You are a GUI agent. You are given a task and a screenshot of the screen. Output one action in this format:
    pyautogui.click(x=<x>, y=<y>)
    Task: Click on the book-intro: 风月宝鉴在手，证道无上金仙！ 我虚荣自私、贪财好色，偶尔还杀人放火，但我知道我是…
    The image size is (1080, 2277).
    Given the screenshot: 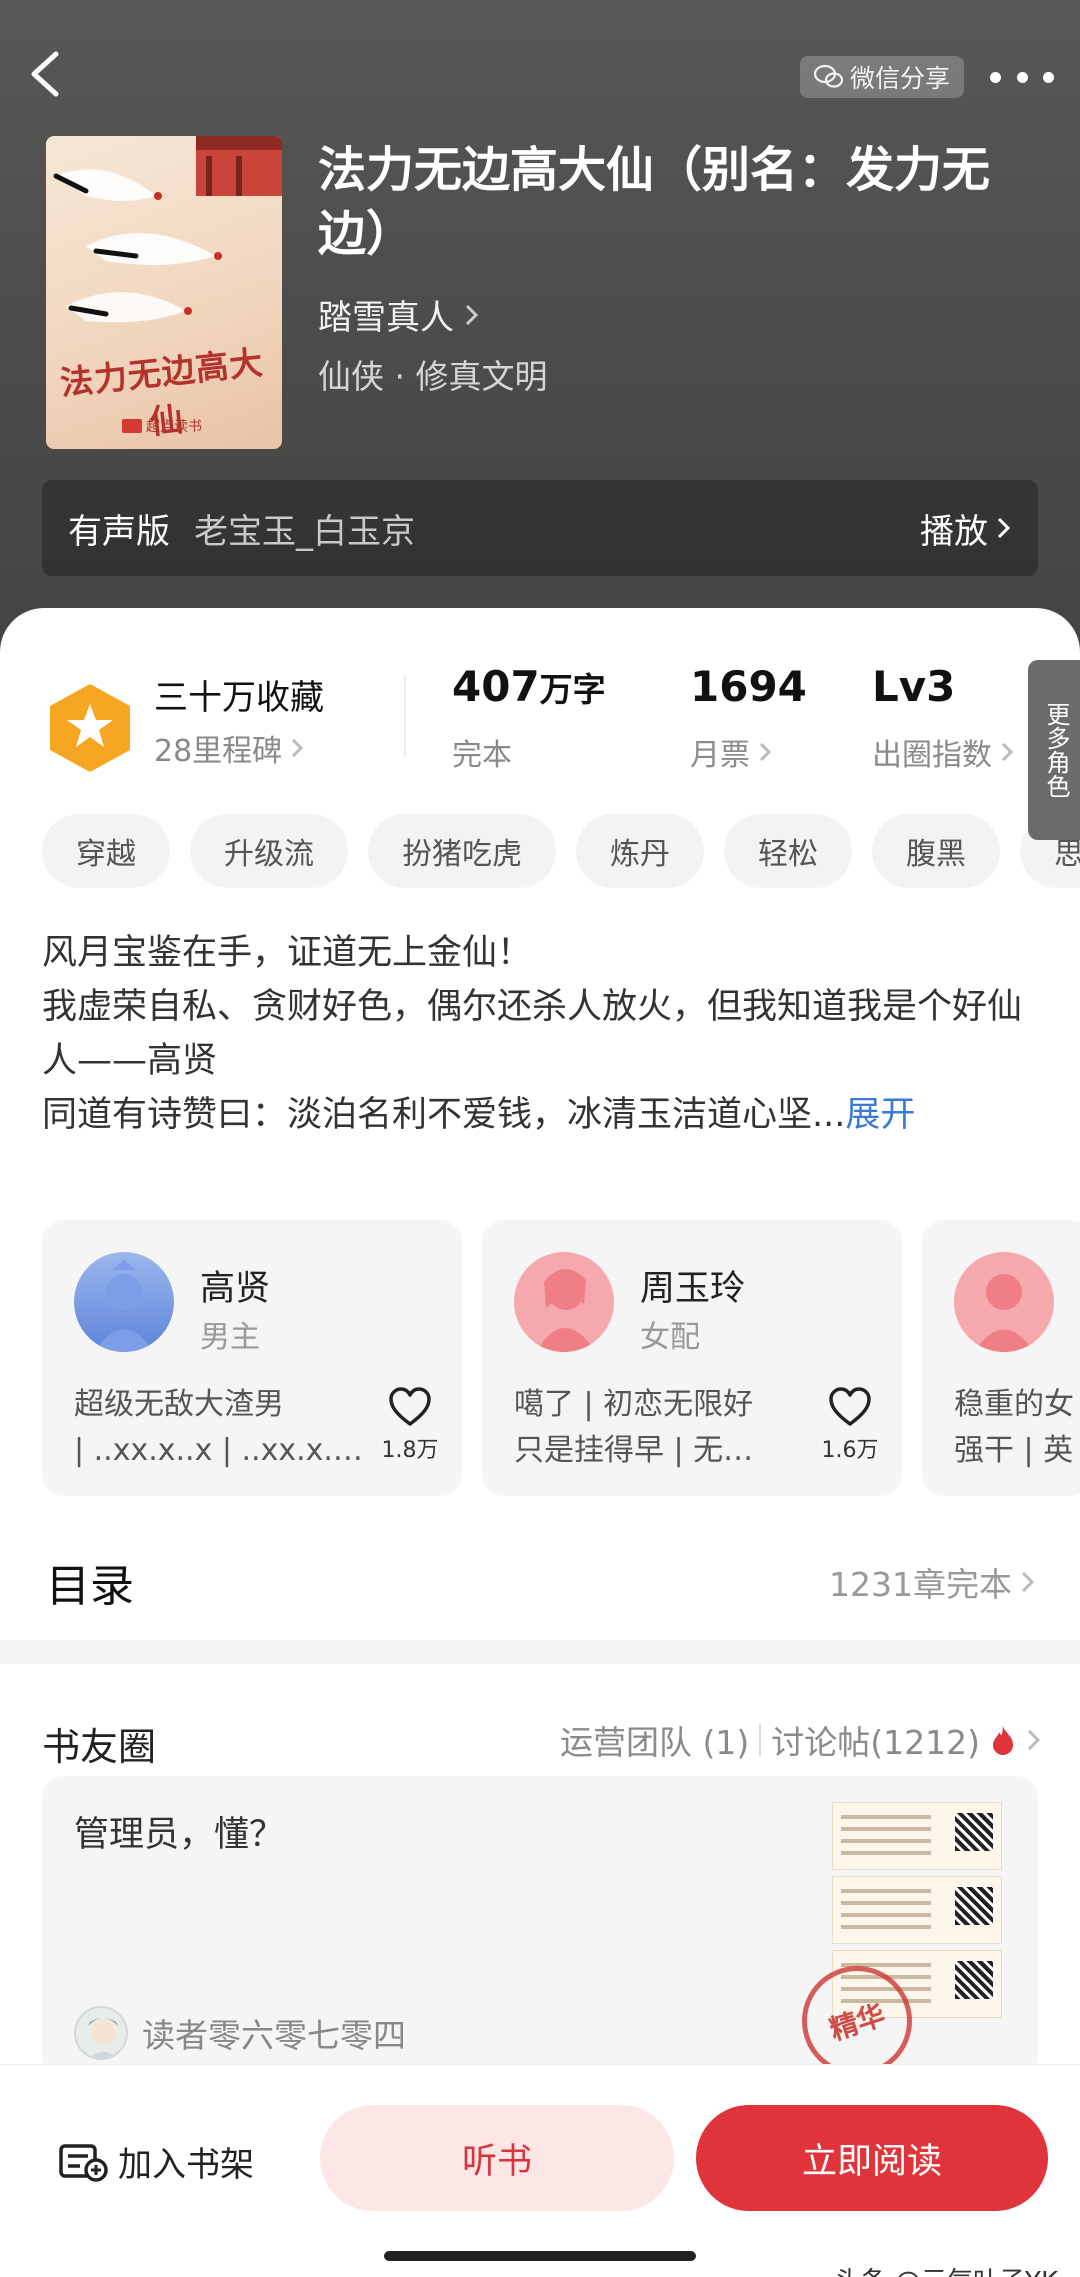 What is the action you would take?
    pyautogui.click(x=542, y=1034)
    